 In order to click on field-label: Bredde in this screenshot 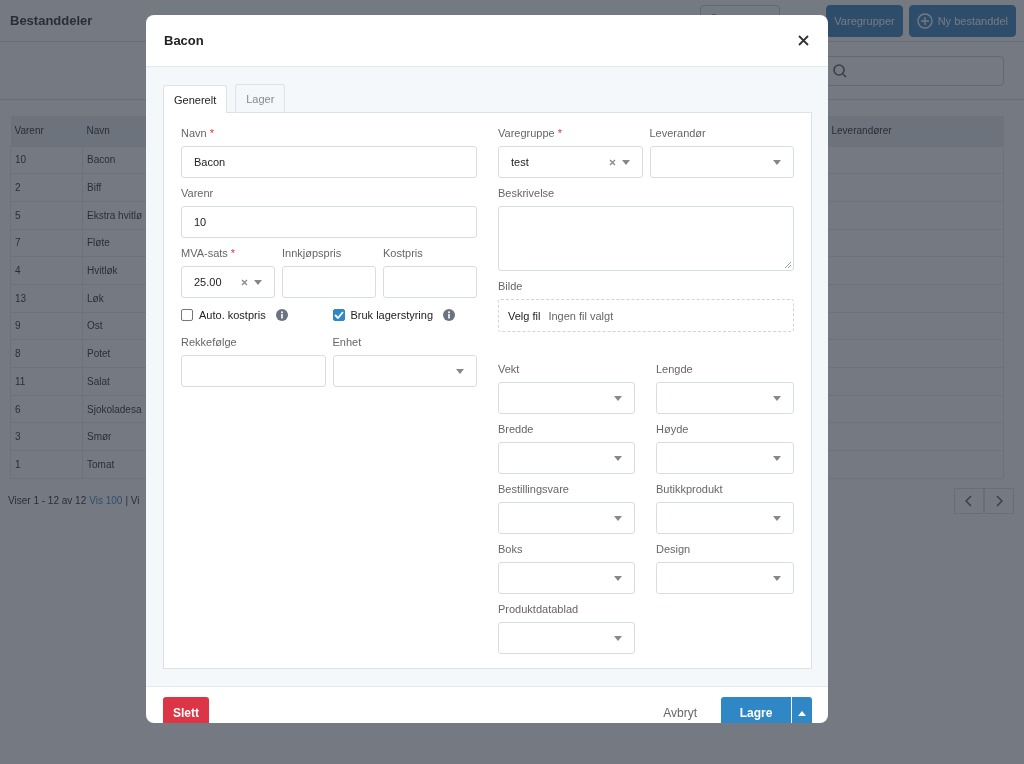, I will do `click(516, 430)`.